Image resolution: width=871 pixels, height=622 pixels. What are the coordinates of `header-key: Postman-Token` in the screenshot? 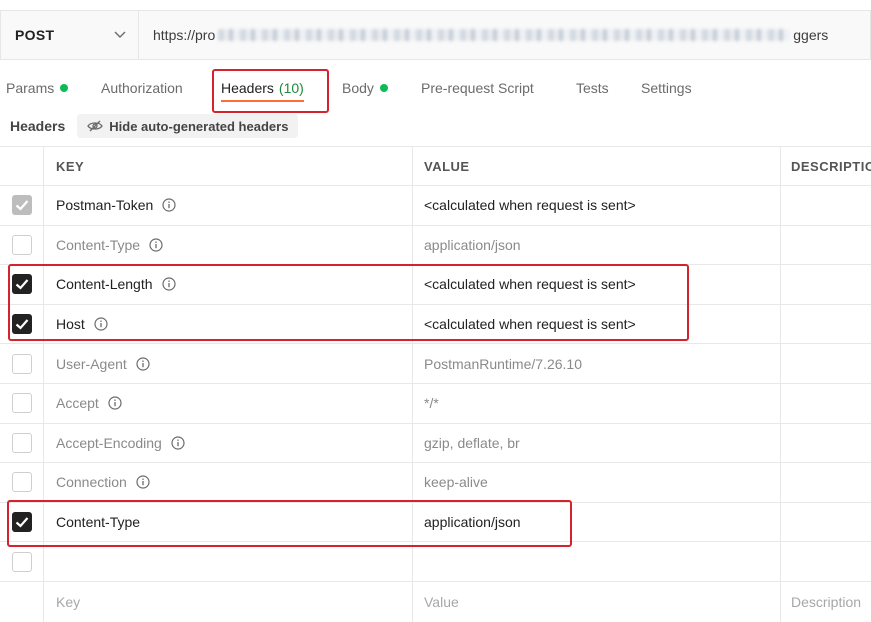 It's located at (105, 205).